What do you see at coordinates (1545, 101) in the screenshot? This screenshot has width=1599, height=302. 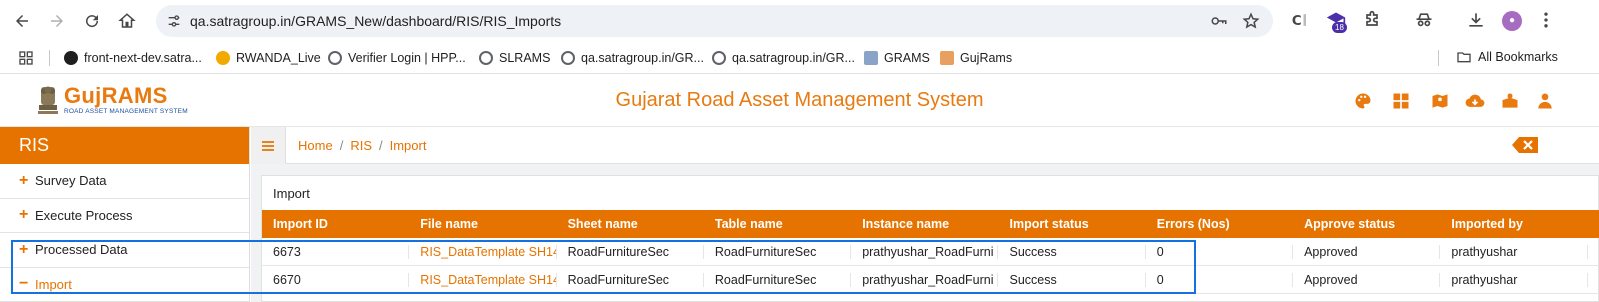 I see `user-icon` at bounding box center [1545, 101].